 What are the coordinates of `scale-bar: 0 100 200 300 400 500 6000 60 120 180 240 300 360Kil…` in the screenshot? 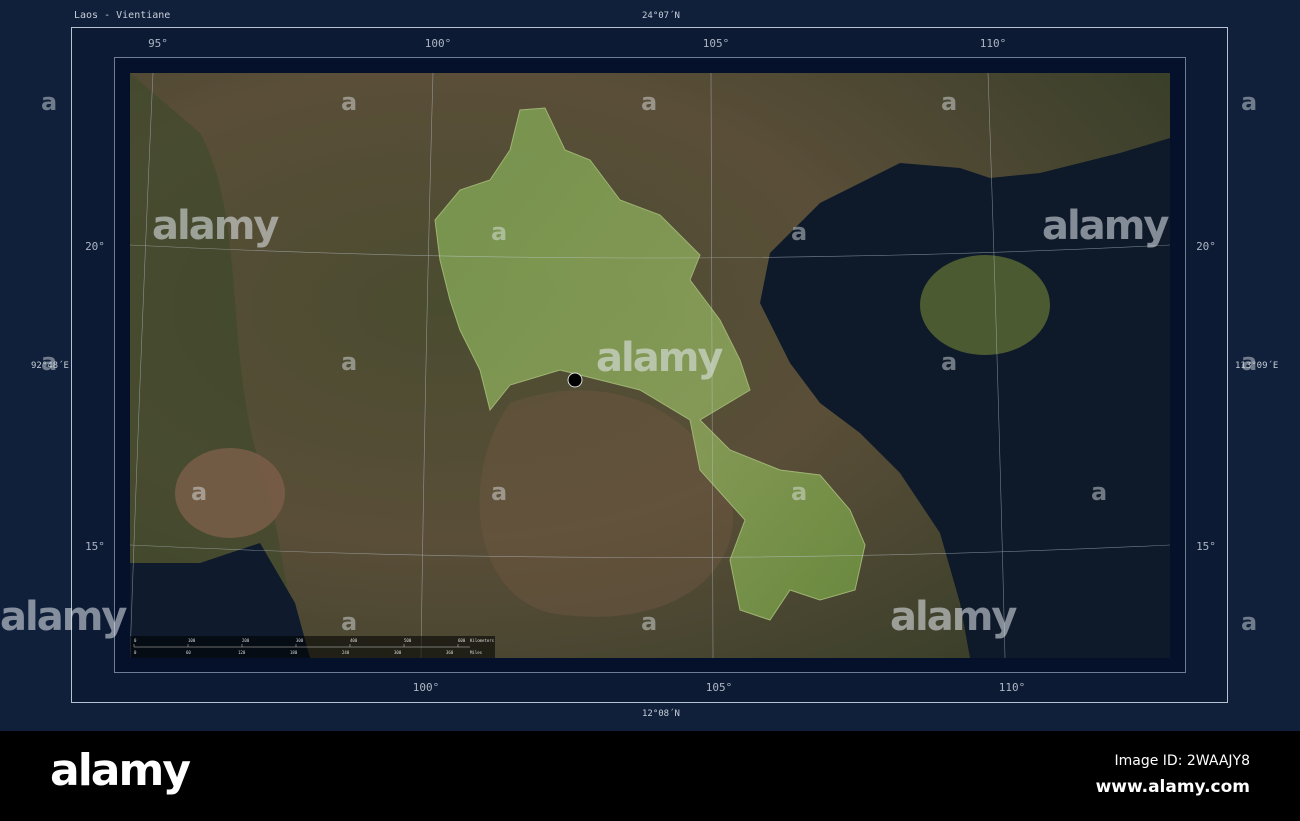 It's located at (312, 647).